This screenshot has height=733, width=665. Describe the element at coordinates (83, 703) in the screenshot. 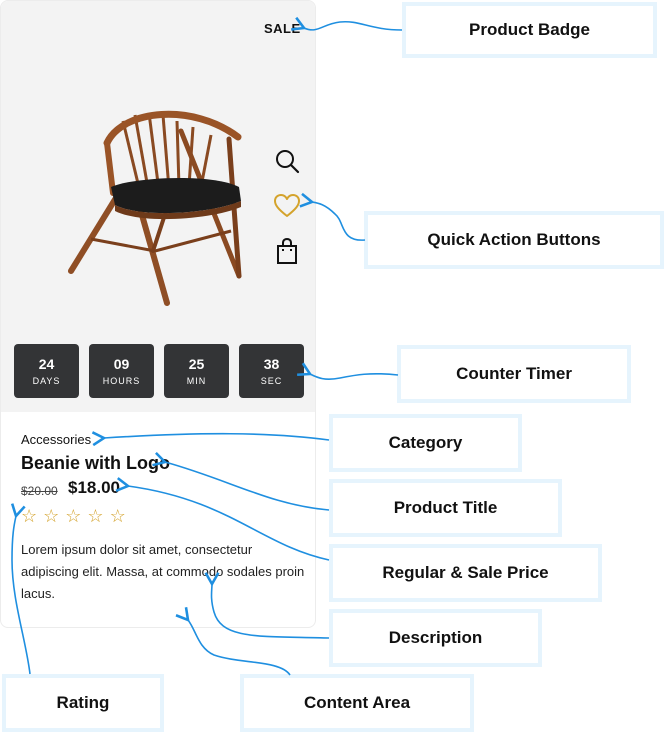

I see `callout-rating: Rating` at that location.